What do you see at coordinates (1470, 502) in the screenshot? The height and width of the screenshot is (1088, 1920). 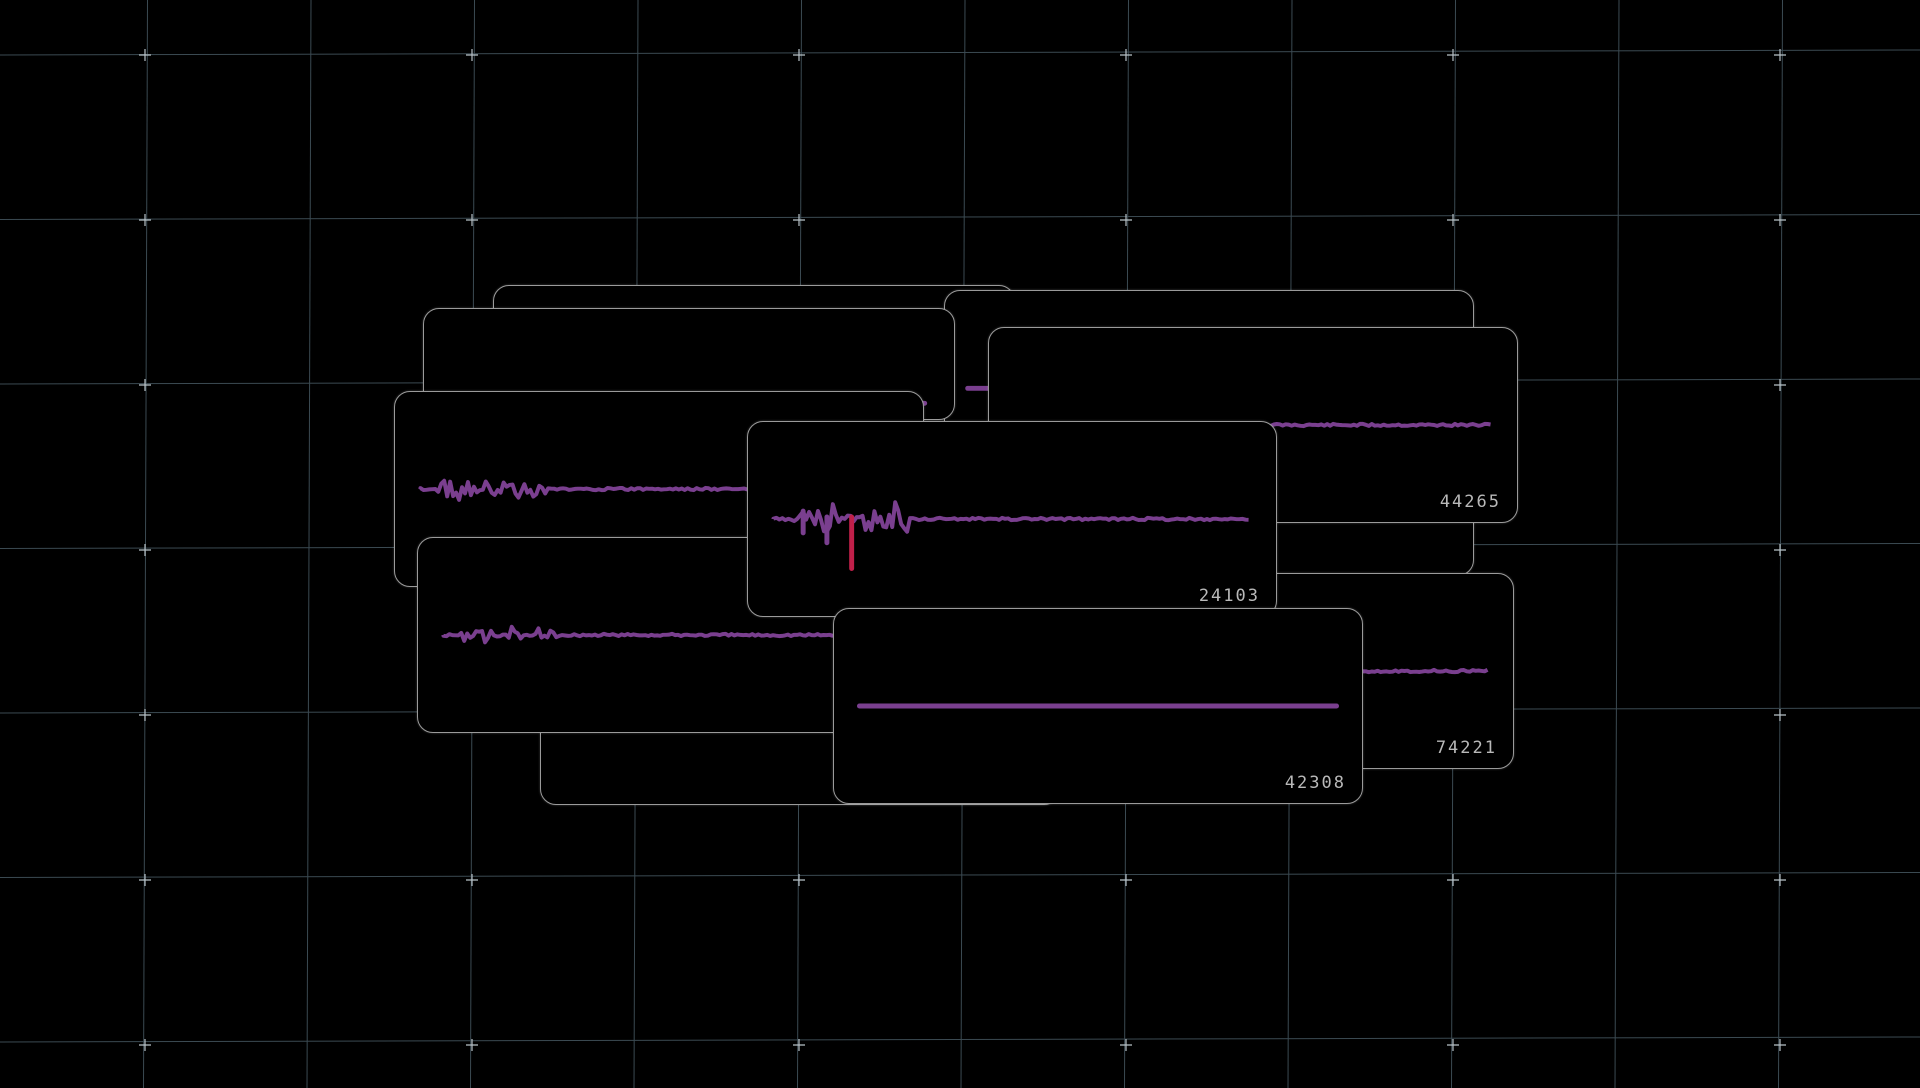 I see `card-id-label: 44265` at bounding box center [1470, 502].